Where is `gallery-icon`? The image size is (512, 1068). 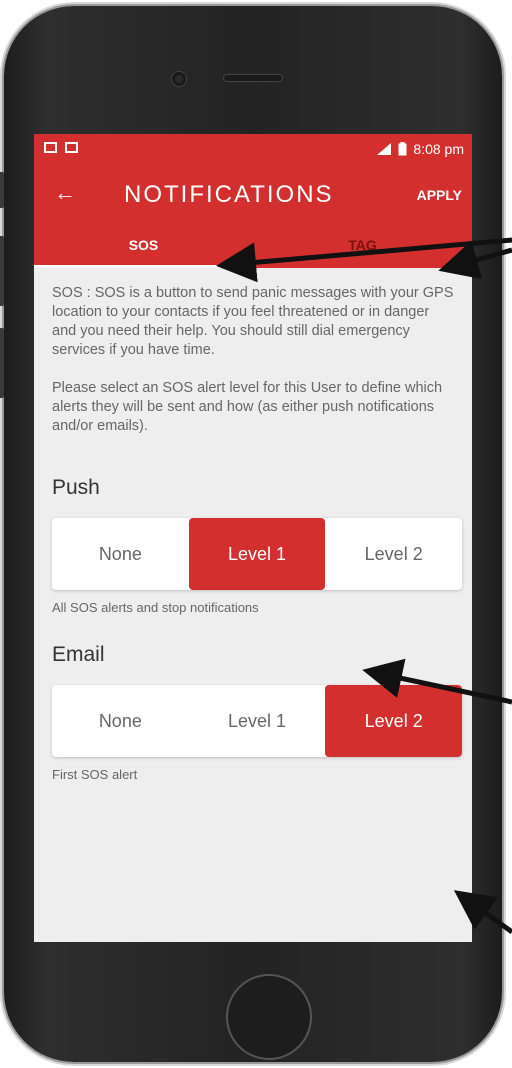
gallery-icon is located at coordinates (71, 147).